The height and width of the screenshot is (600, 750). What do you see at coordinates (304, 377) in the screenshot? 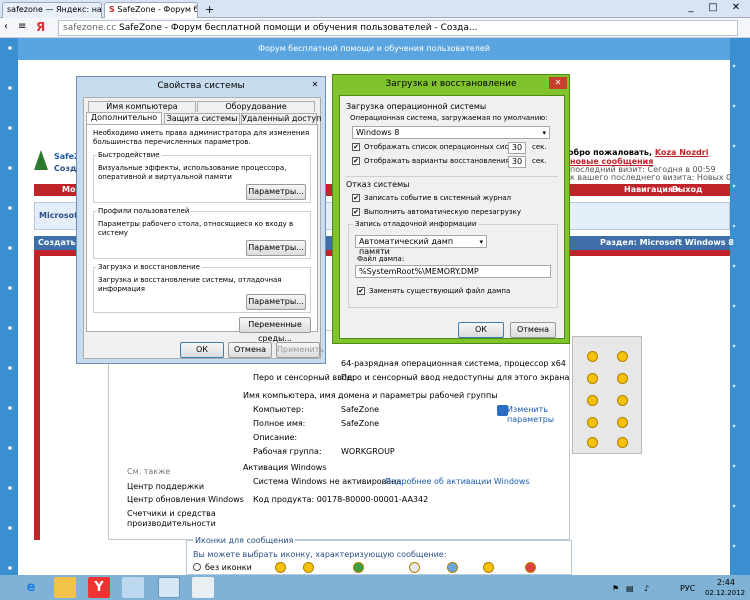
I see `pen-label: Перо и сенсорный ввод:` at bounding box center [304, 377].